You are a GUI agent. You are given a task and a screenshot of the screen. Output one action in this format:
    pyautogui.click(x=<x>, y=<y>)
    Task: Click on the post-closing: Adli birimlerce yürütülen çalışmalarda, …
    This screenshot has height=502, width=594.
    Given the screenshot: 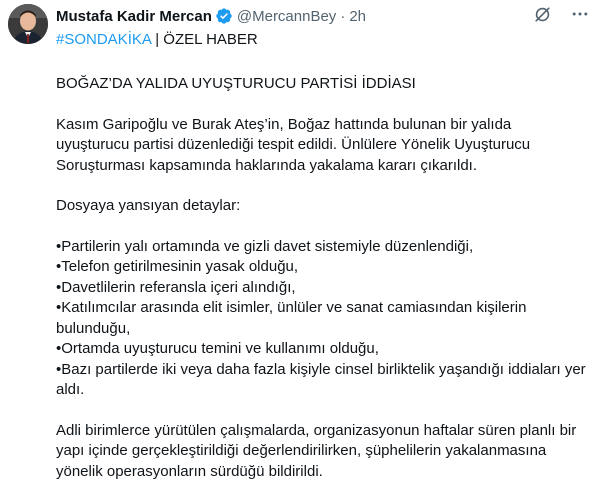 What is the action you would take?
    pyautogui.click(x=316, y=450)
    